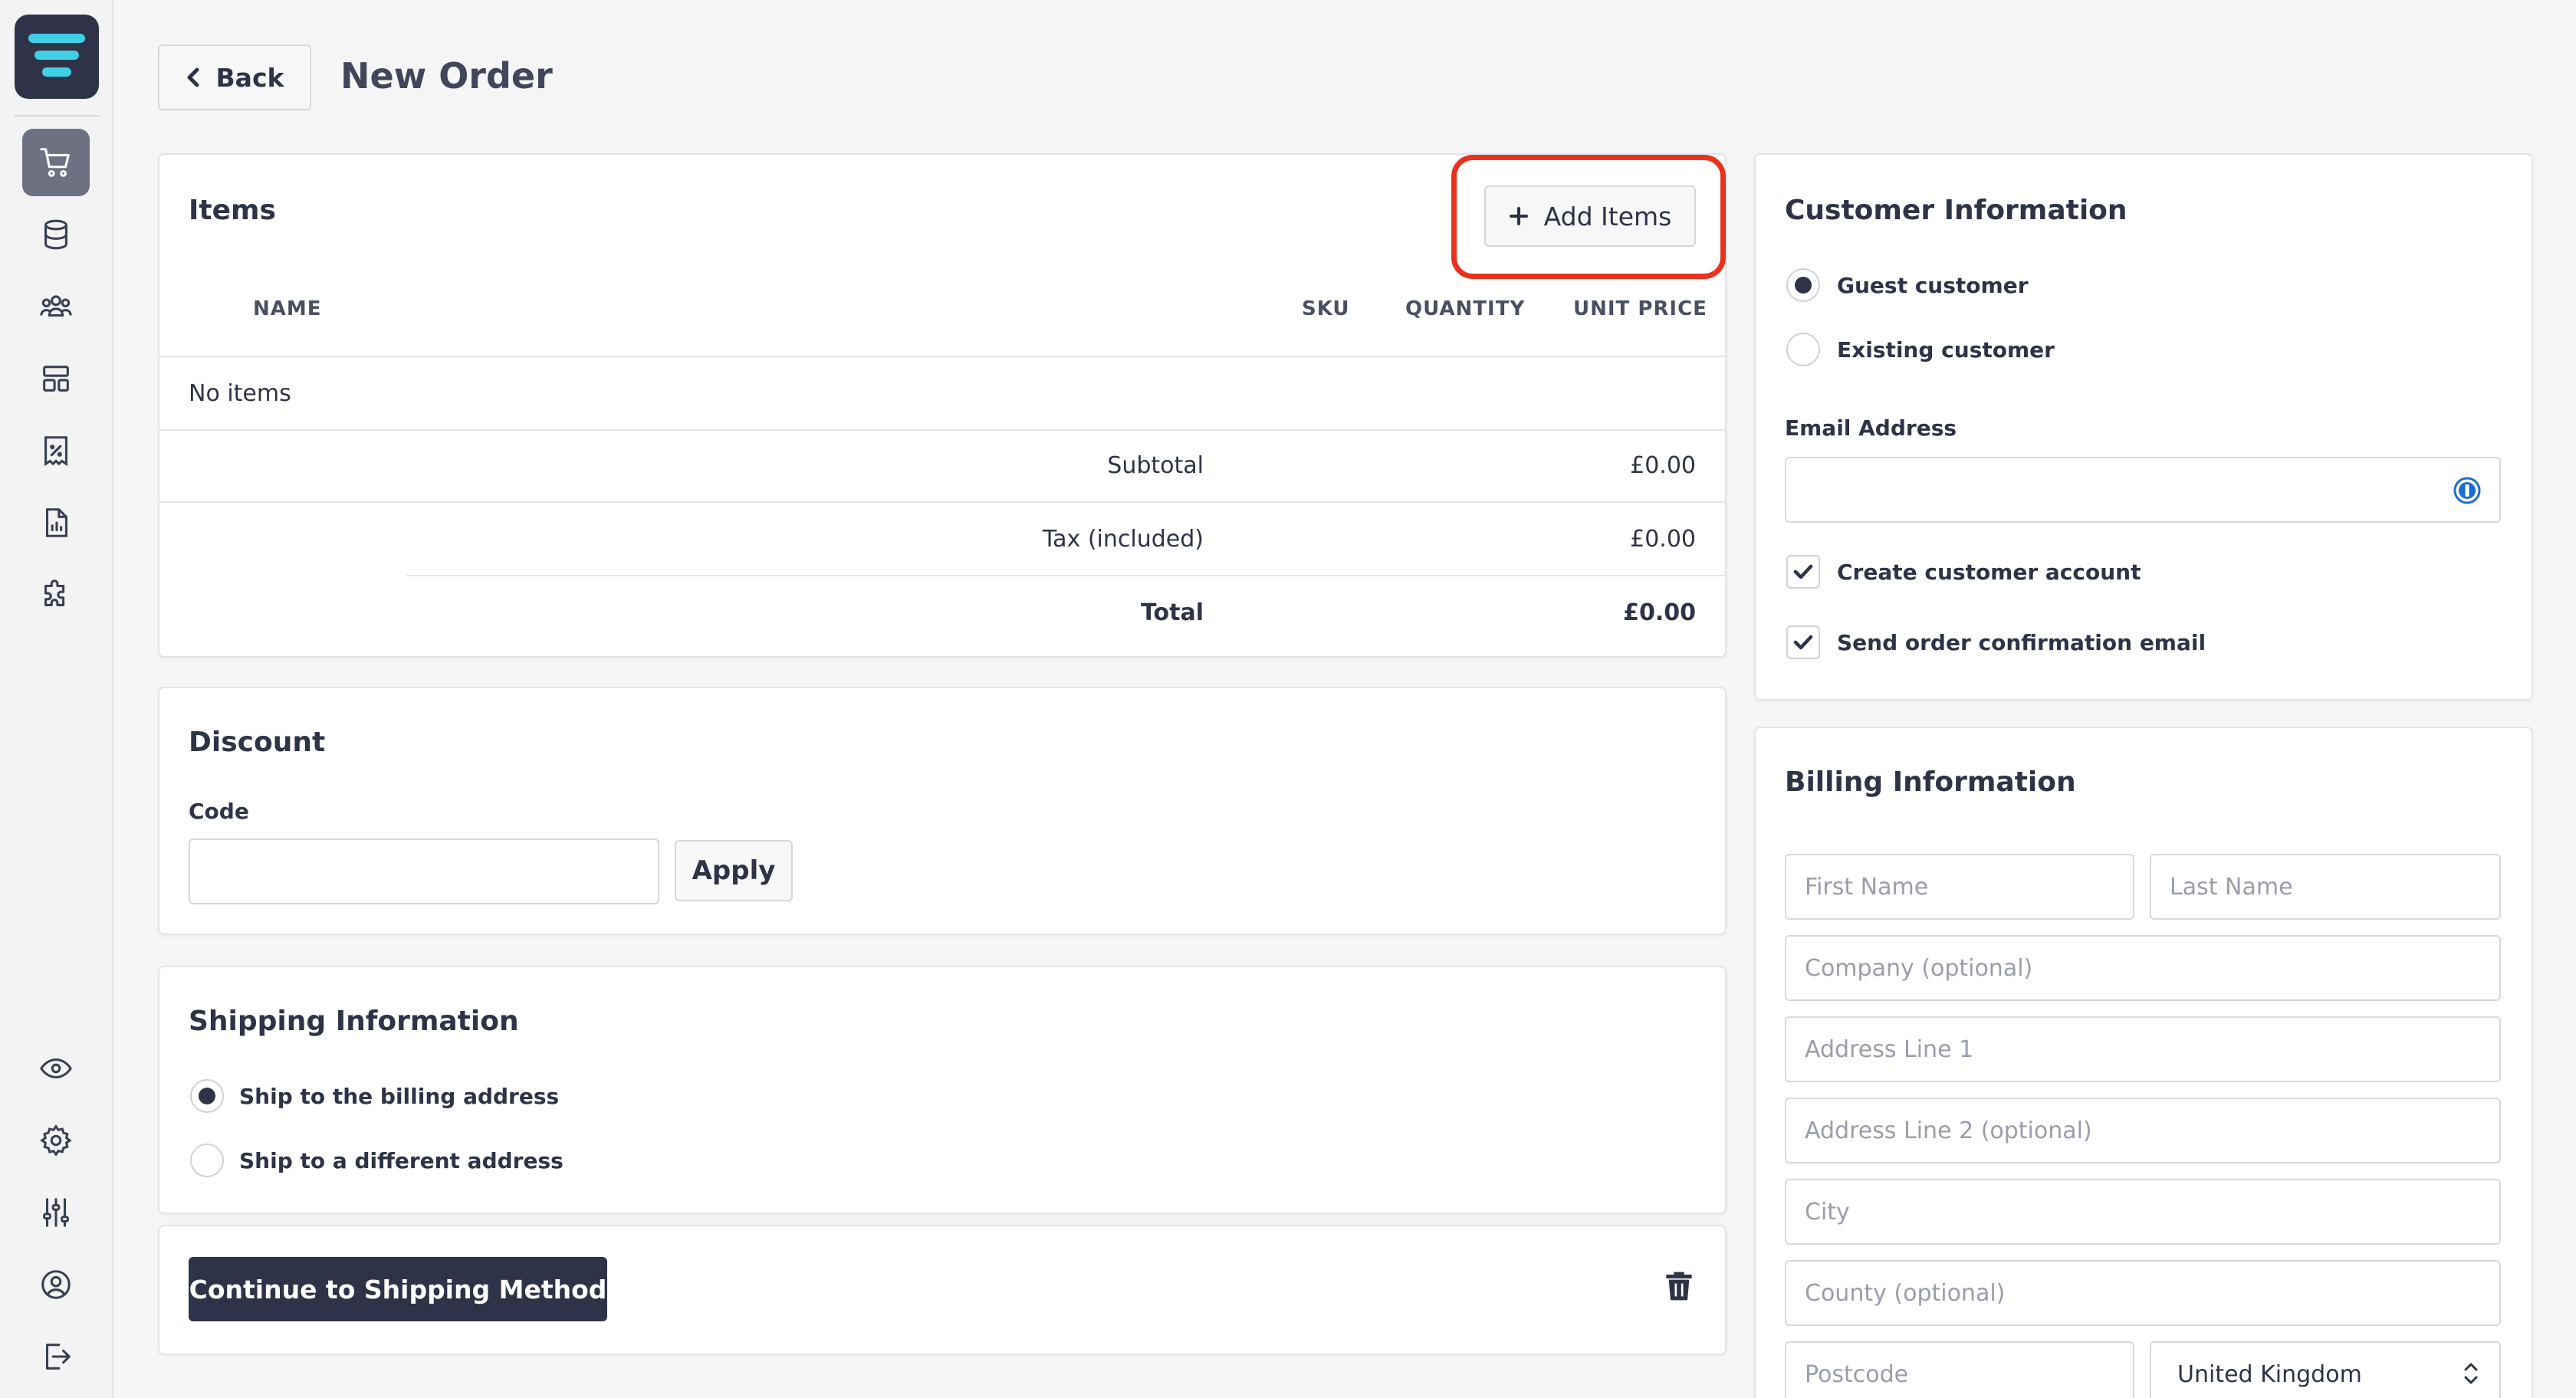  I want to click on trash-icon, so click(1679, 1286).